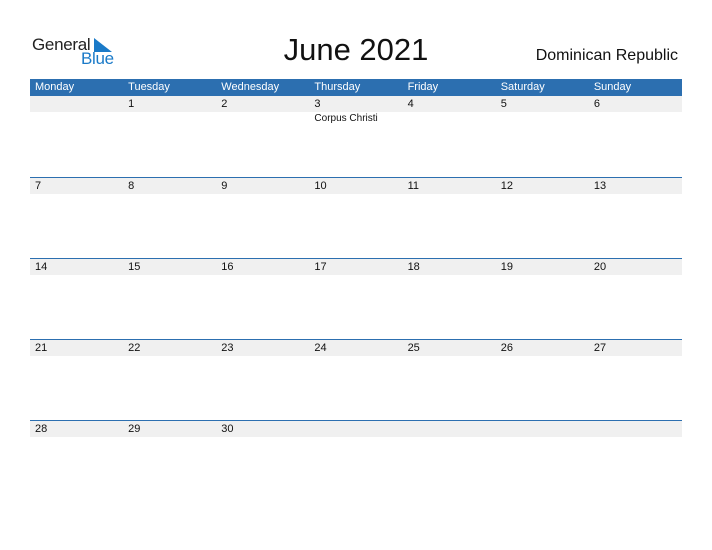  I want to click on events-row: Corpus Christi, so click(356, 118).